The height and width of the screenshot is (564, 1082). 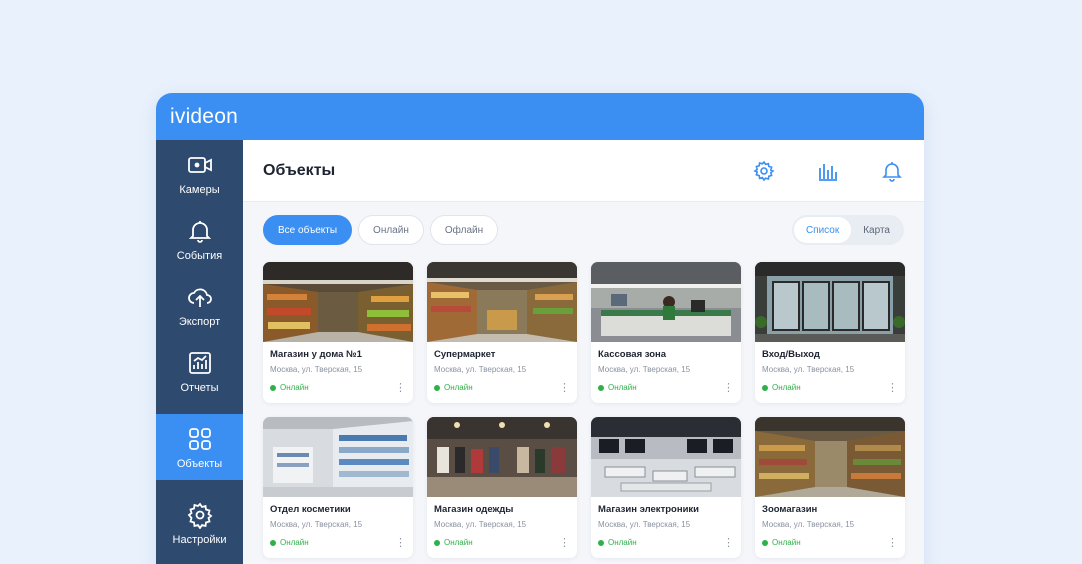 I want to click on filter-pills: Все объекты Онлайн Офлайн, so click(x=383, y=230).